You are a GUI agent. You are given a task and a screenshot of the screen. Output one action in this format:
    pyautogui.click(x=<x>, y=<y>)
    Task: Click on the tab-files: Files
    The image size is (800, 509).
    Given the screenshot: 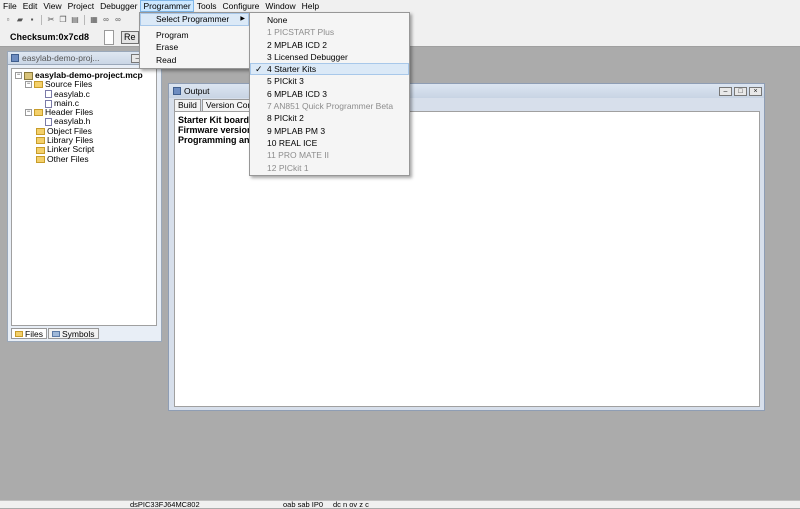 What is the action you would take?
    pyautogui.click(x=29, y=333)
    